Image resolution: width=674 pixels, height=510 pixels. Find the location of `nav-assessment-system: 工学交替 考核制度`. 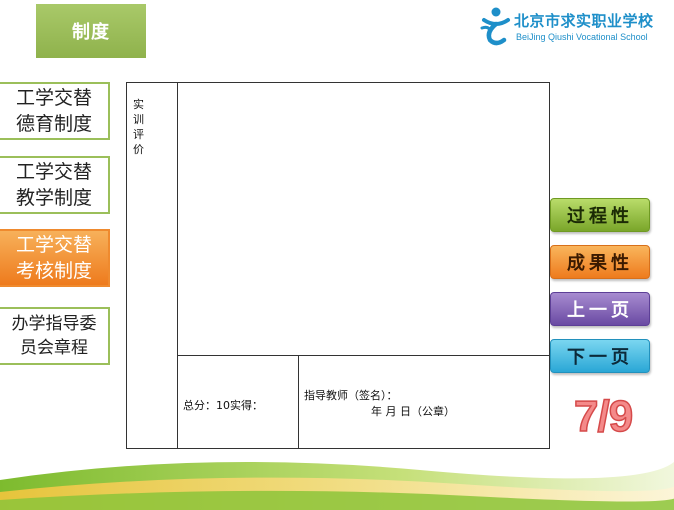

nav-assessment-system: 工学交替 考核制度 is located at coordinates (55, 258).